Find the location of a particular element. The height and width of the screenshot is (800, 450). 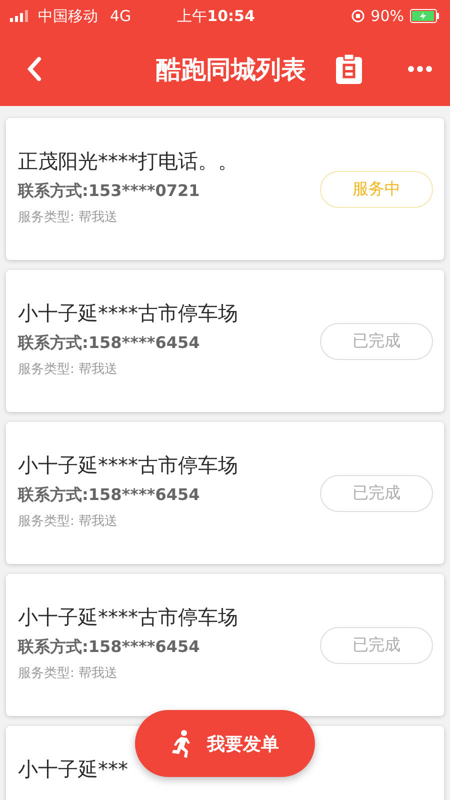

network-type: 4G is located at coordinates (121, 16).